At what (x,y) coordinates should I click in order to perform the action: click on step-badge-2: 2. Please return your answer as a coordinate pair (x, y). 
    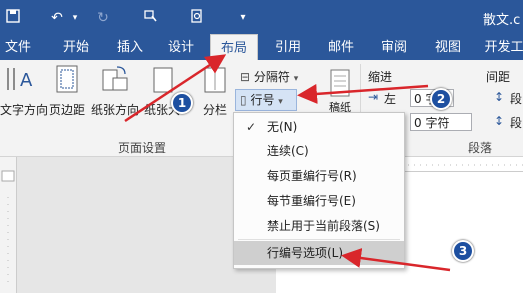
    Looking at the image, I should click on (441, 99).